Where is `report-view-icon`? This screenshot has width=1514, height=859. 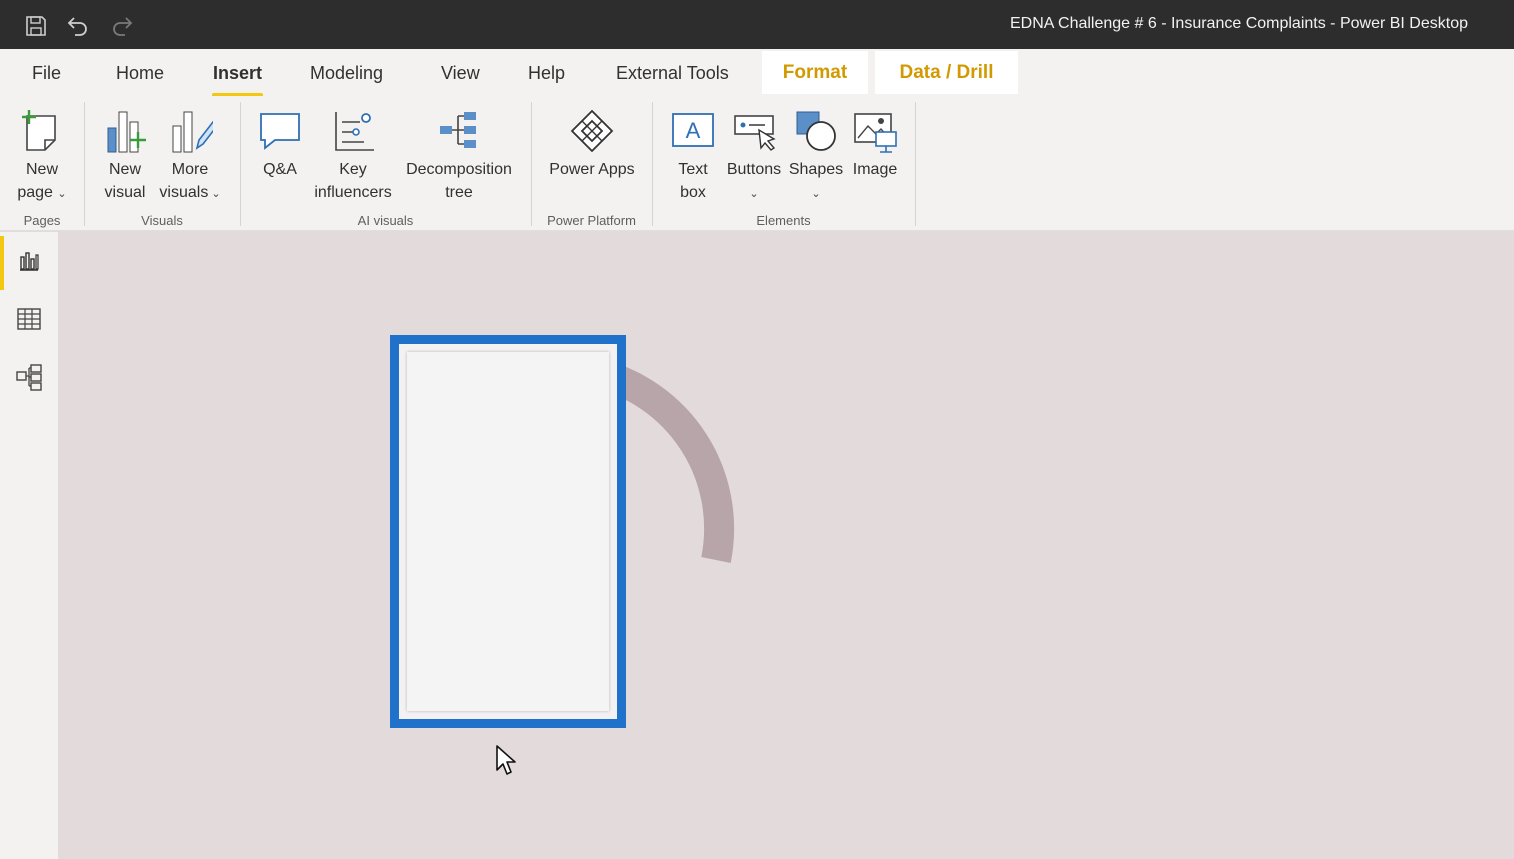
report-view-icon is located at coordinates (29, 262).